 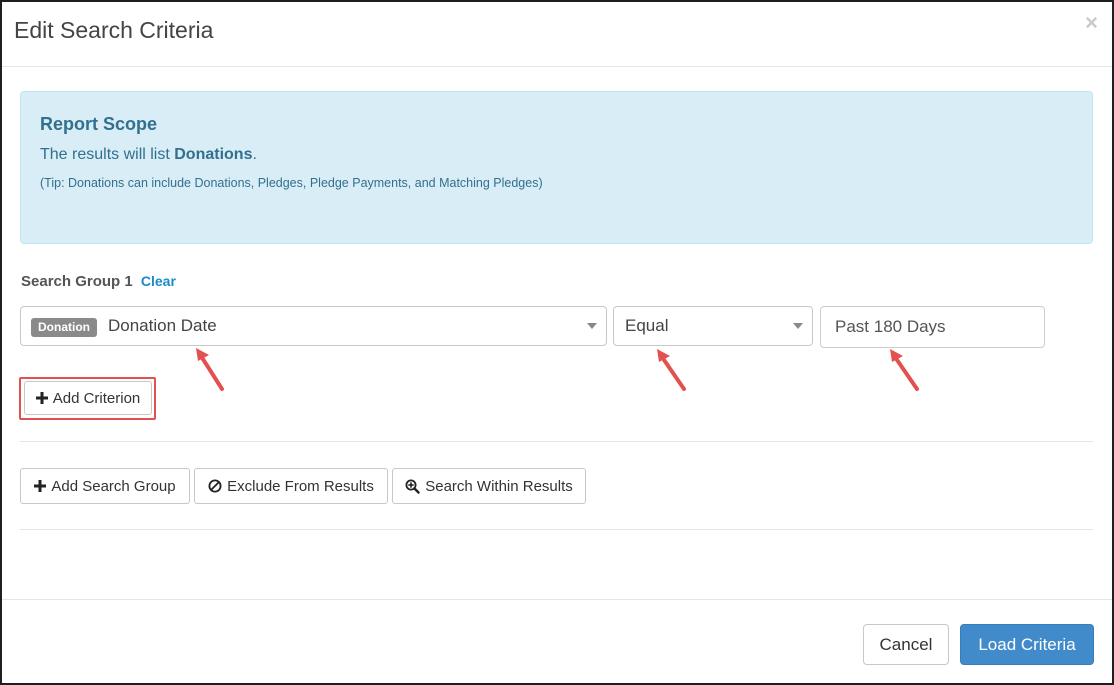 I want to click on search-within-results-button: Search Within Results, so click(x=489, y=486).